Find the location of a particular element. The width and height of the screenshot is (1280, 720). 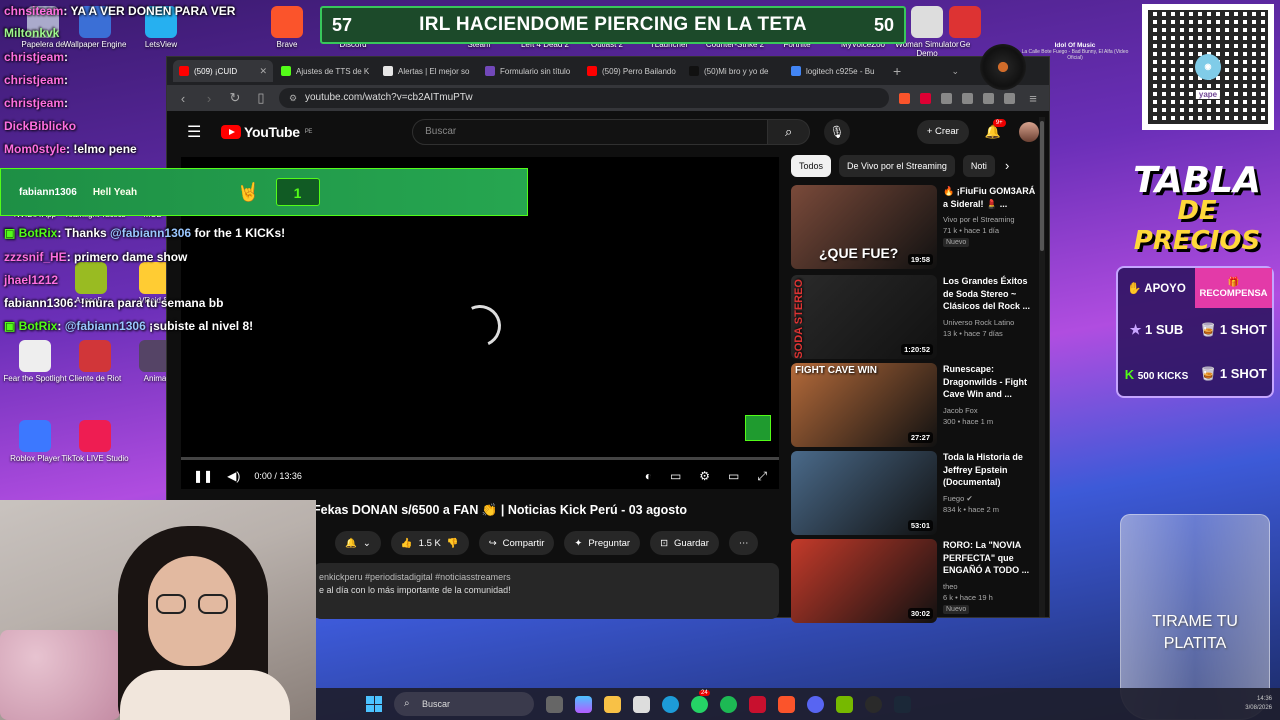

browser-tab: Alertas | El mejor so is located at coordinates (427, 71).